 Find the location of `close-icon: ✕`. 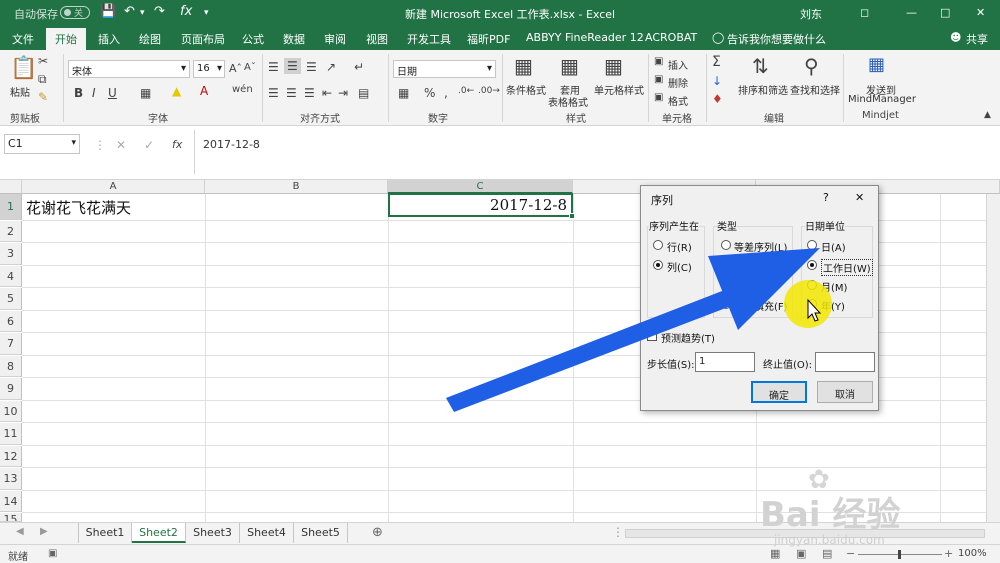

close-icon: ✕ is located at coordinates (980, 12).